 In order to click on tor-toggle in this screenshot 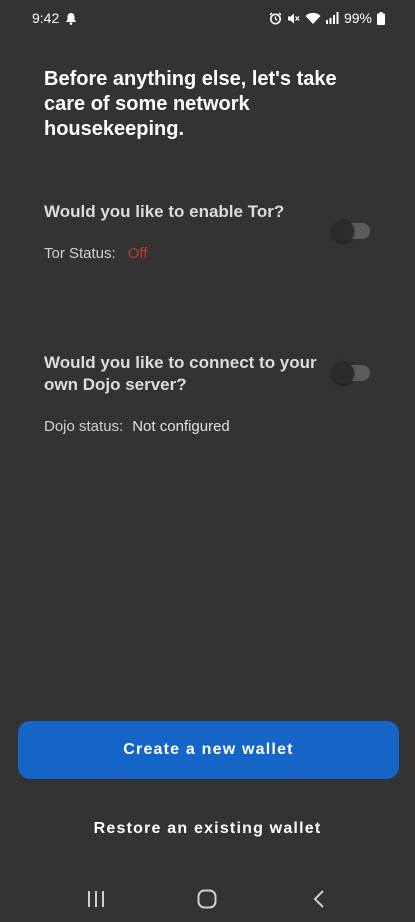, I will do `click(351, 231)`.